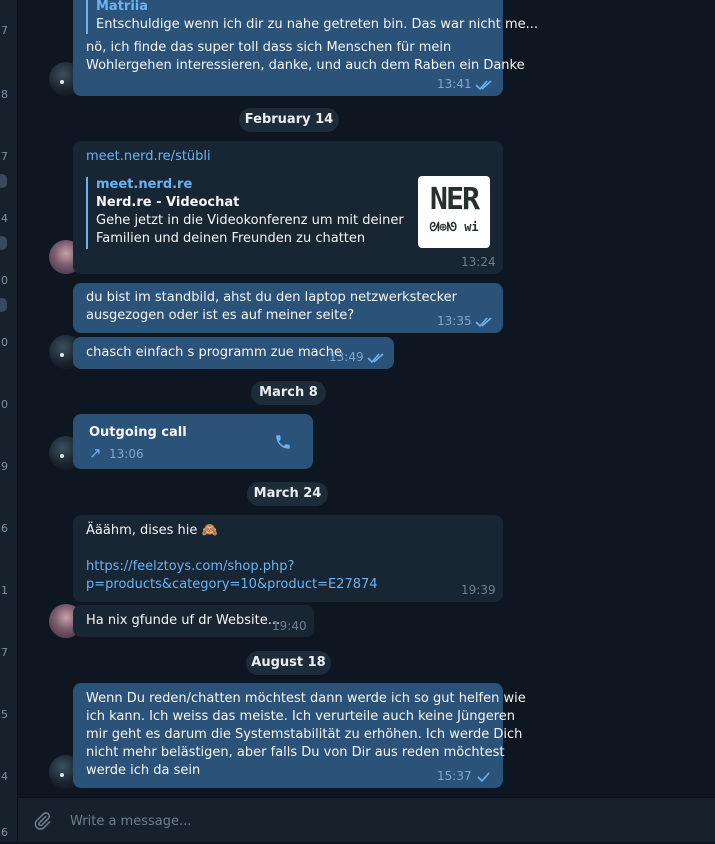 The width and height of the screenshot is (715, 844). I want to click on message-input, so click(370, 821).